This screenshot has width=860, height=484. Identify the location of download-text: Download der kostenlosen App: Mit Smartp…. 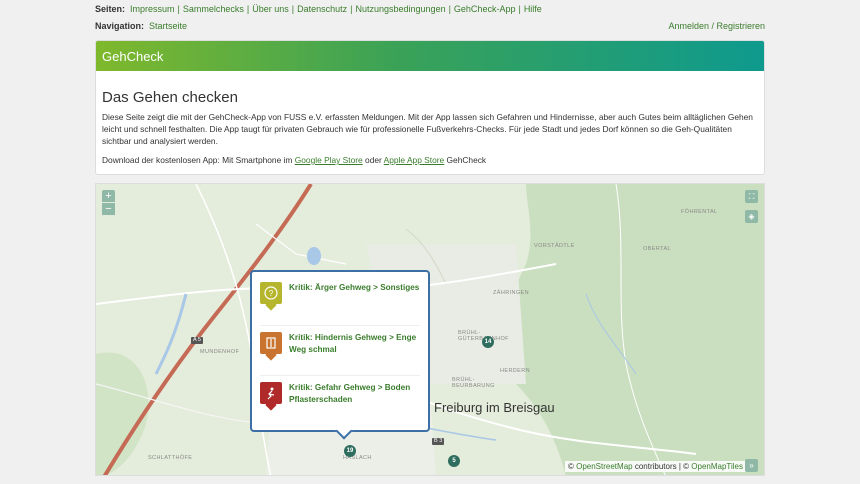
(294, 160).